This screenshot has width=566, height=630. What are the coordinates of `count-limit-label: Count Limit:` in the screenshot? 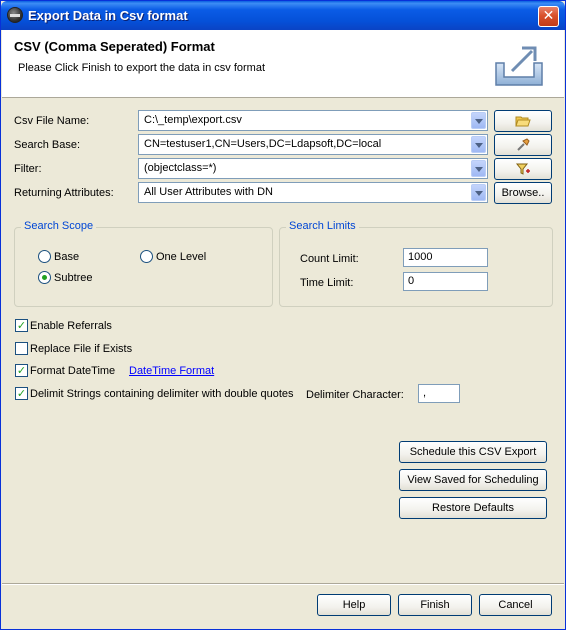 It's located at (329, 259).